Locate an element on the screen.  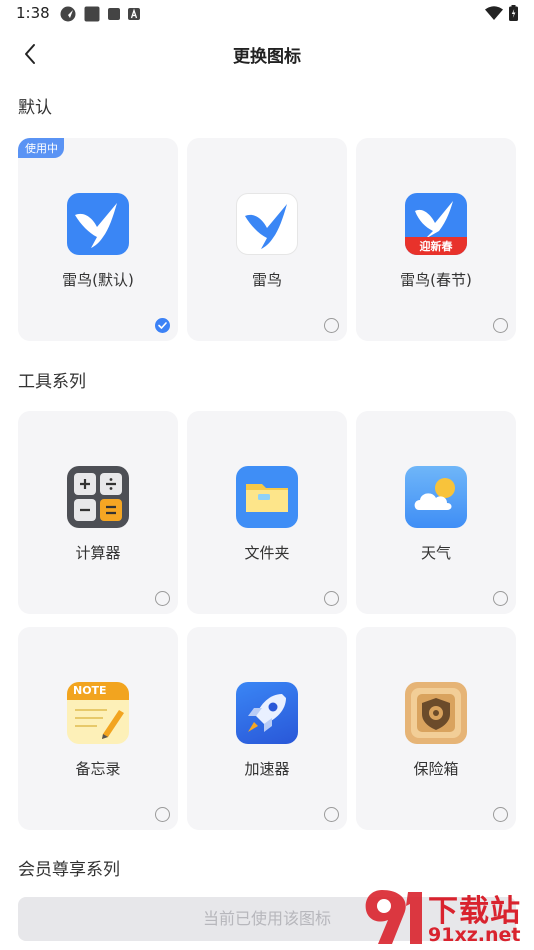
icon-card-accelerator: 加速器 is located at coordinates (267, 728).